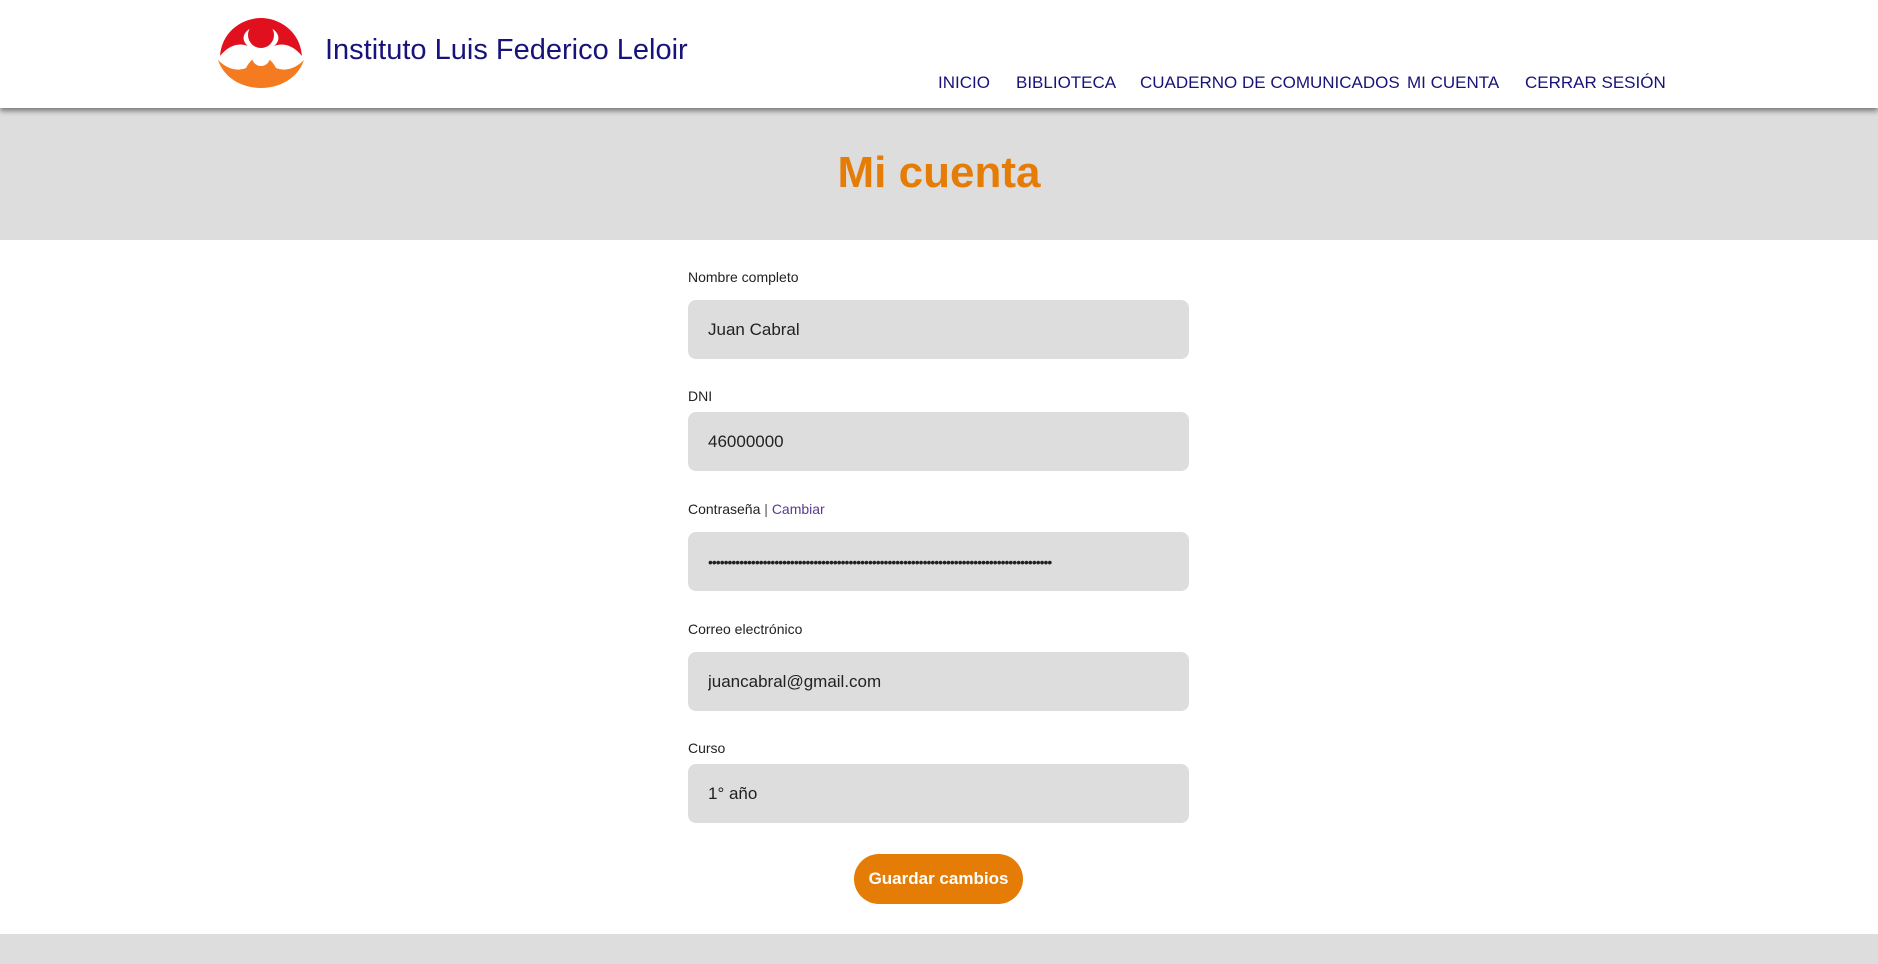 Image resolution: width=1878 pixels, height=964 pixels. I want to click on course-input, so click(938, 793).